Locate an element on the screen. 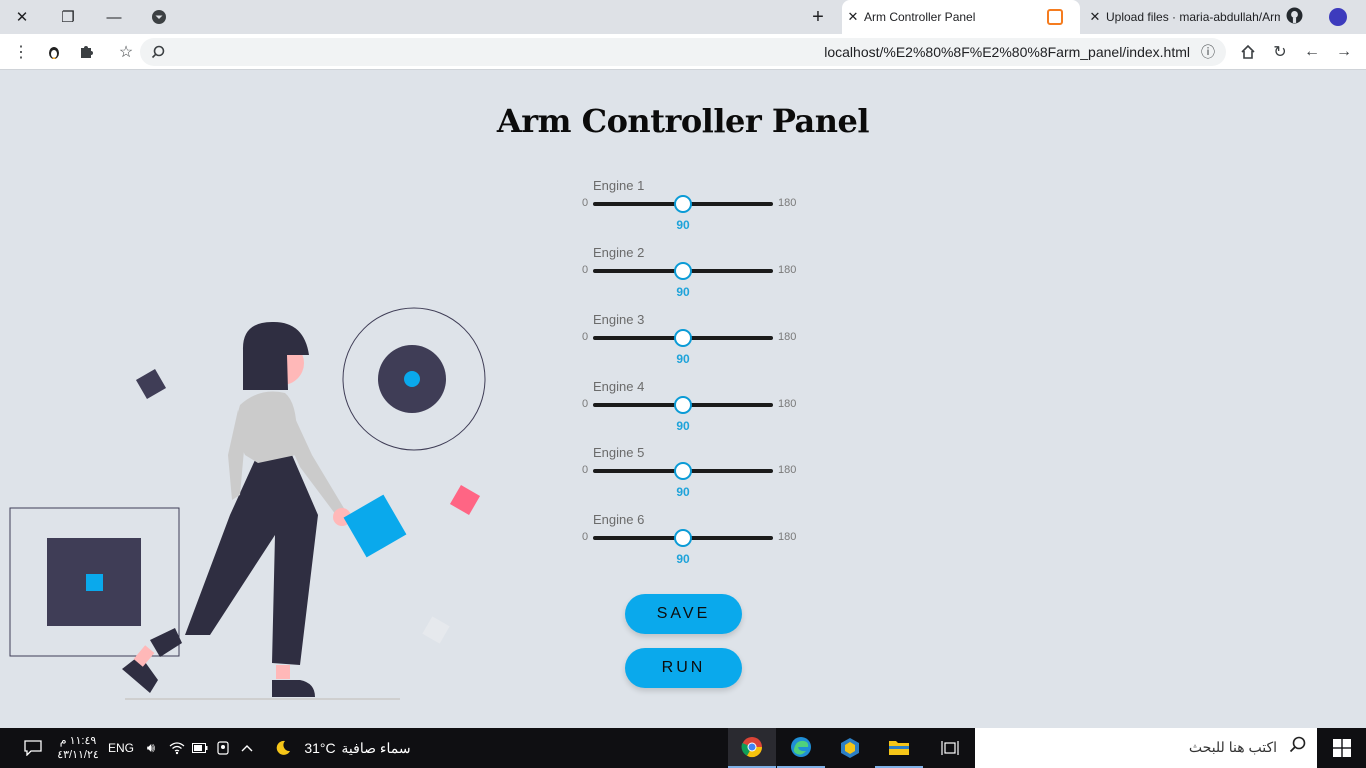  profile-avatar is located at coordinates (1338, 17).